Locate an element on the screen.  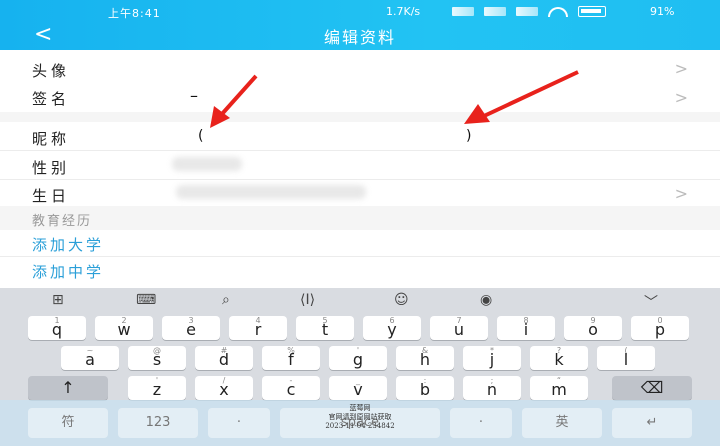
key-k: ? k is located at coordinates (559, 358).